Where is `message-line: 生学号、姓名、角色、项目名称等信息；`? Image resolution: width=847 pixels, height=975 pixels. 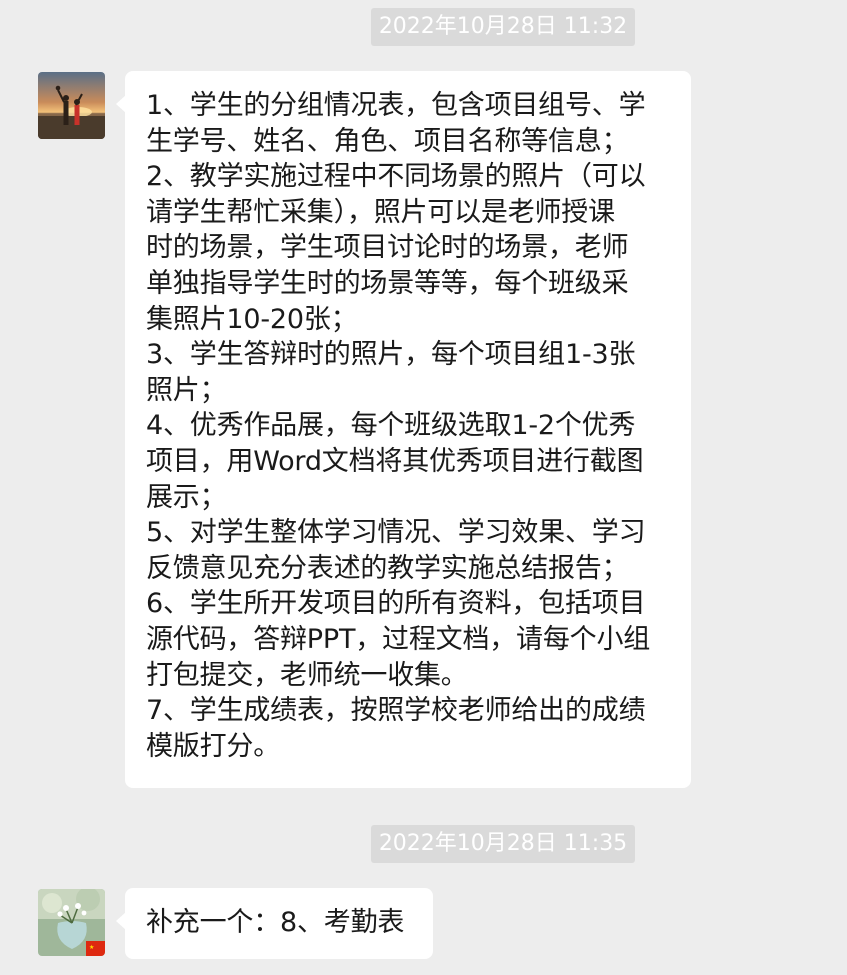
message-line: 生学号、姓名、角色、项目名称等信息； is located at coordinates (387, 141).